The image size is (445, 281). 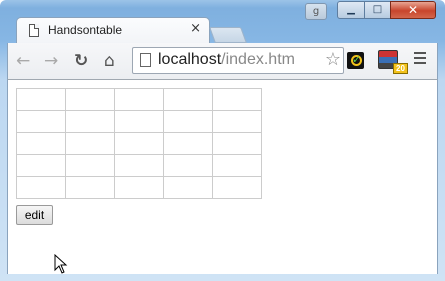 I want to click on user-profile-icon: g, so click(x=316, y=11).